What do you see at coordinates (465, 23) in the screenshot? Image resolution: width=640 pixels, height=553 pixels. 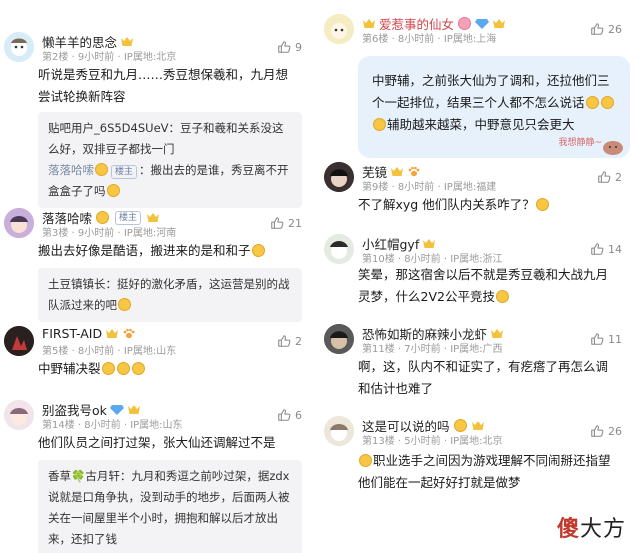 I see `flower-icon` at bounding box center [465, 23].